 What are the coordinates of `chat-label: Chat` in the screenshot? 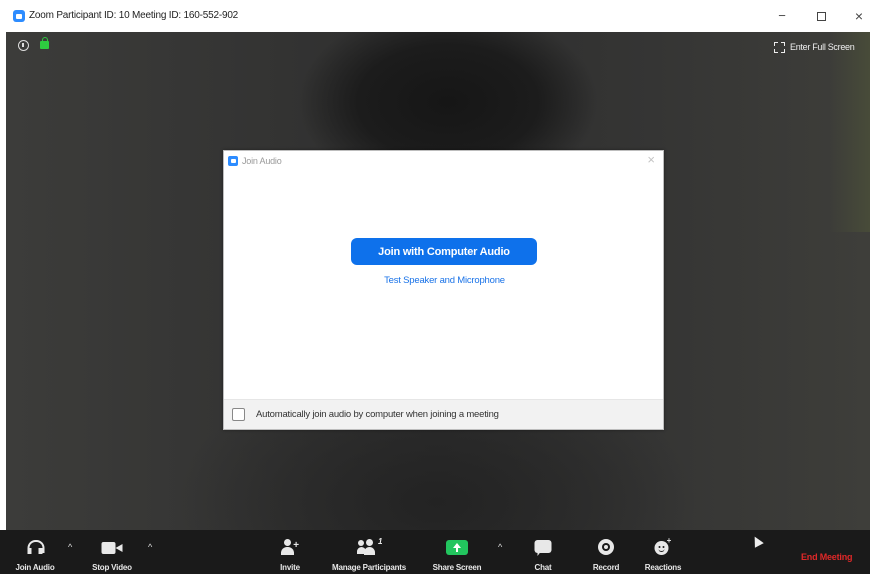 It's located at (543, 567).